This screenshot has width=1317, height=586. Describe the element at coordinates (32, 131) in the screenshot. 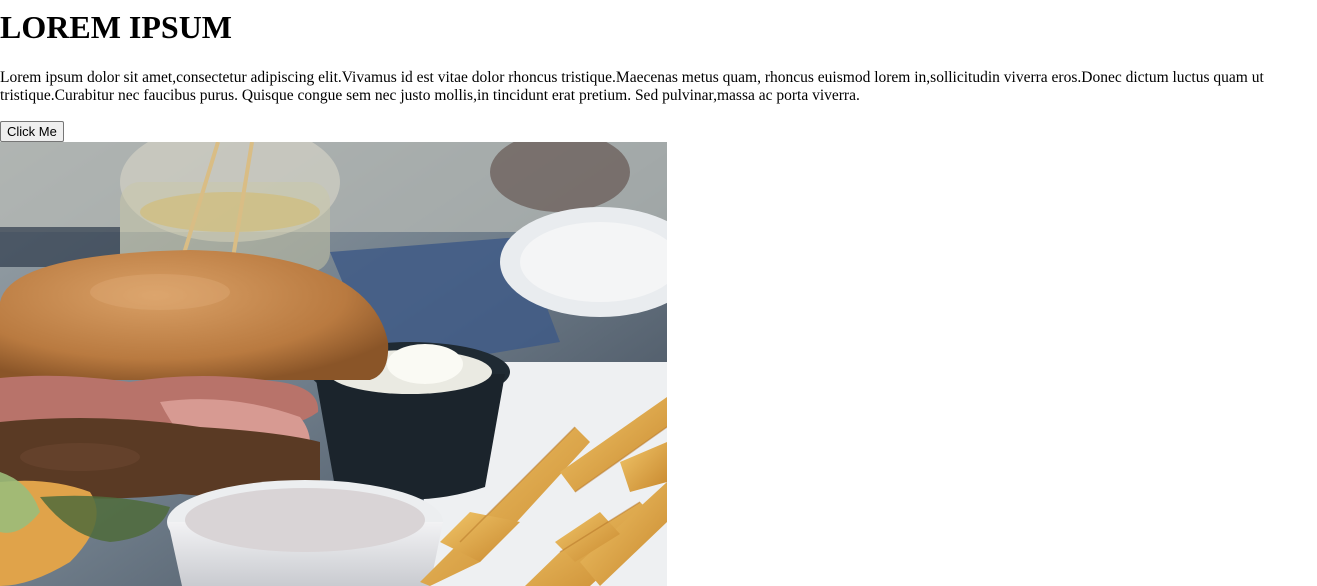

I see `click-me-button: Click Me` at that location.